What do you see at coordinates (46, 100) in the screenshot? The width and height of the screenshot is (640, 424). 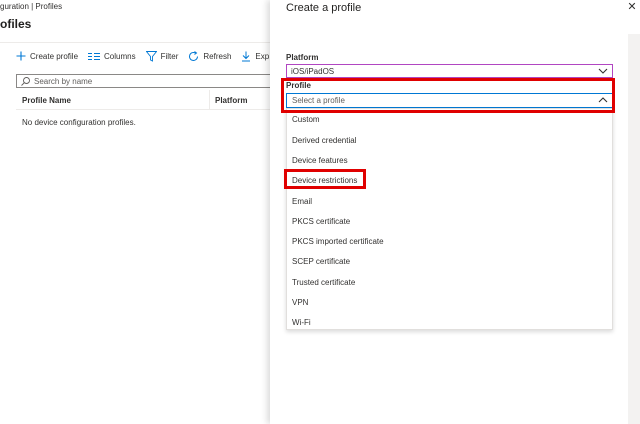 I see `column-header-profile-name: Profile Name` at bounding box center [46, 100].